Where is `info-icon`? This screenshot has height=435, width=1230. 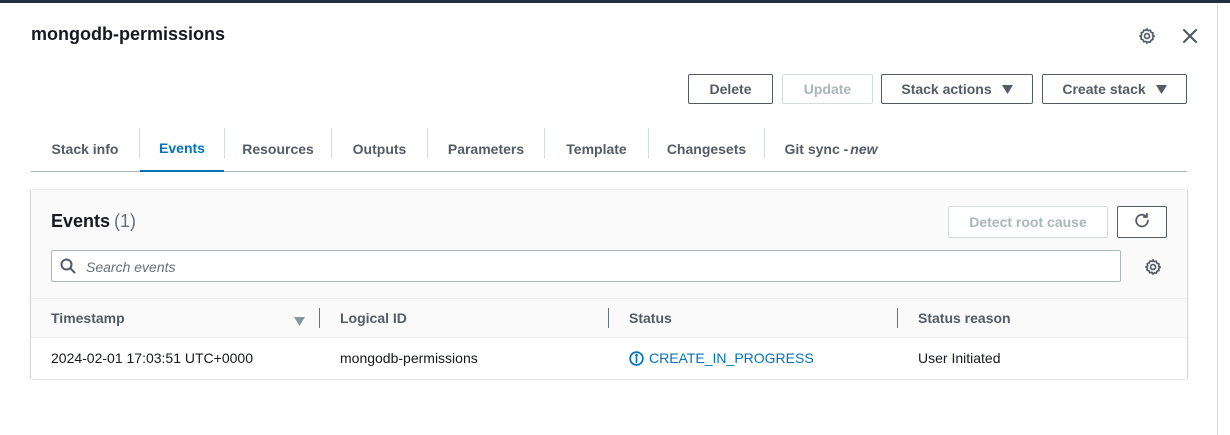 info-icon is located at coordinates (636, 358).